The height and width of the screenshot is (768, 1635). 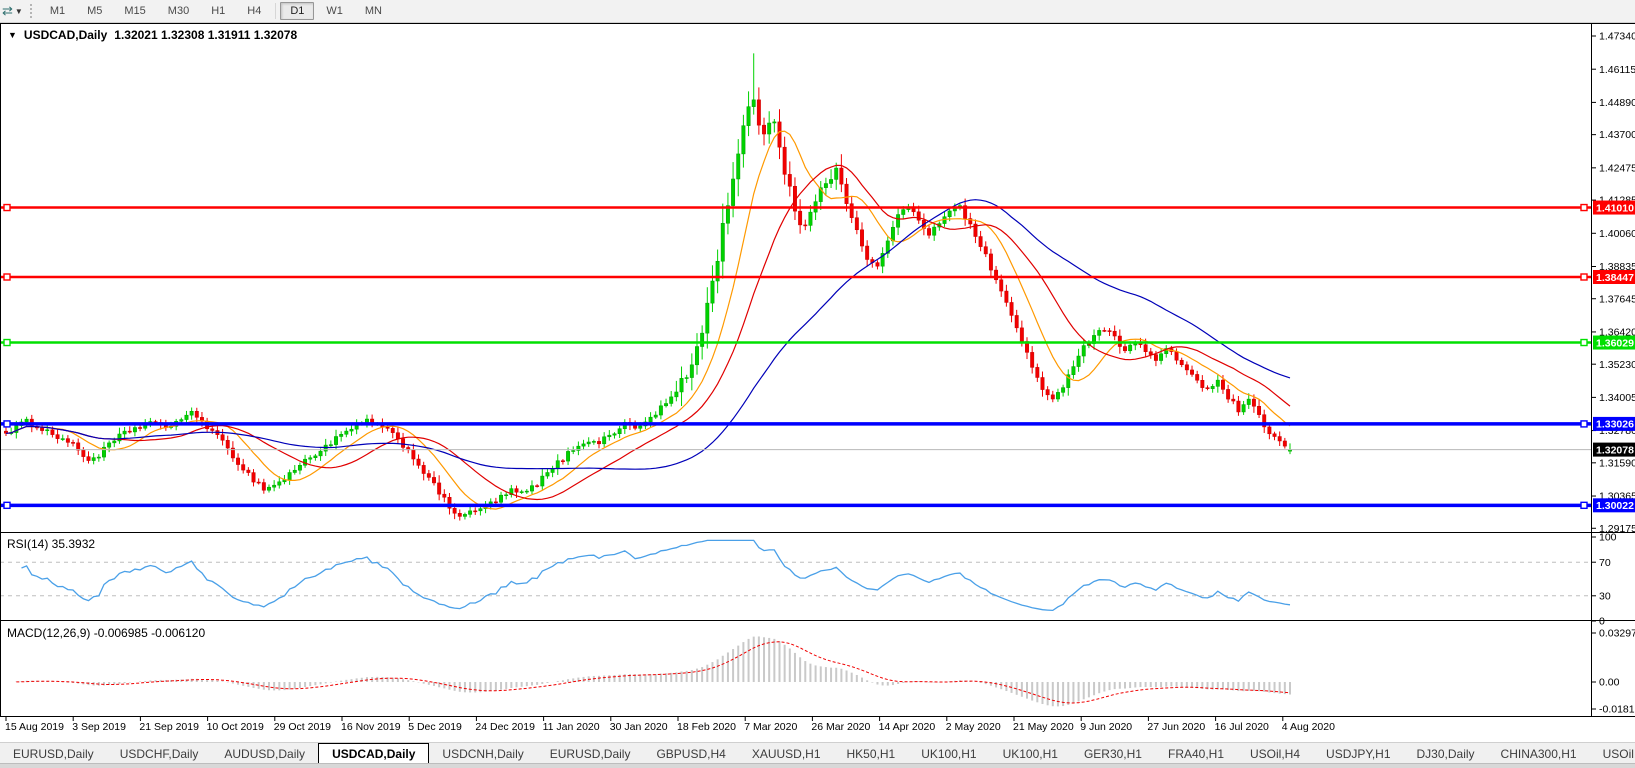 What do you see at coordinates (159, 753) in the screenshot?
I see `chart-tab-usdchf-daily: USDCHF,Daily` at bounding box center [159, 753].